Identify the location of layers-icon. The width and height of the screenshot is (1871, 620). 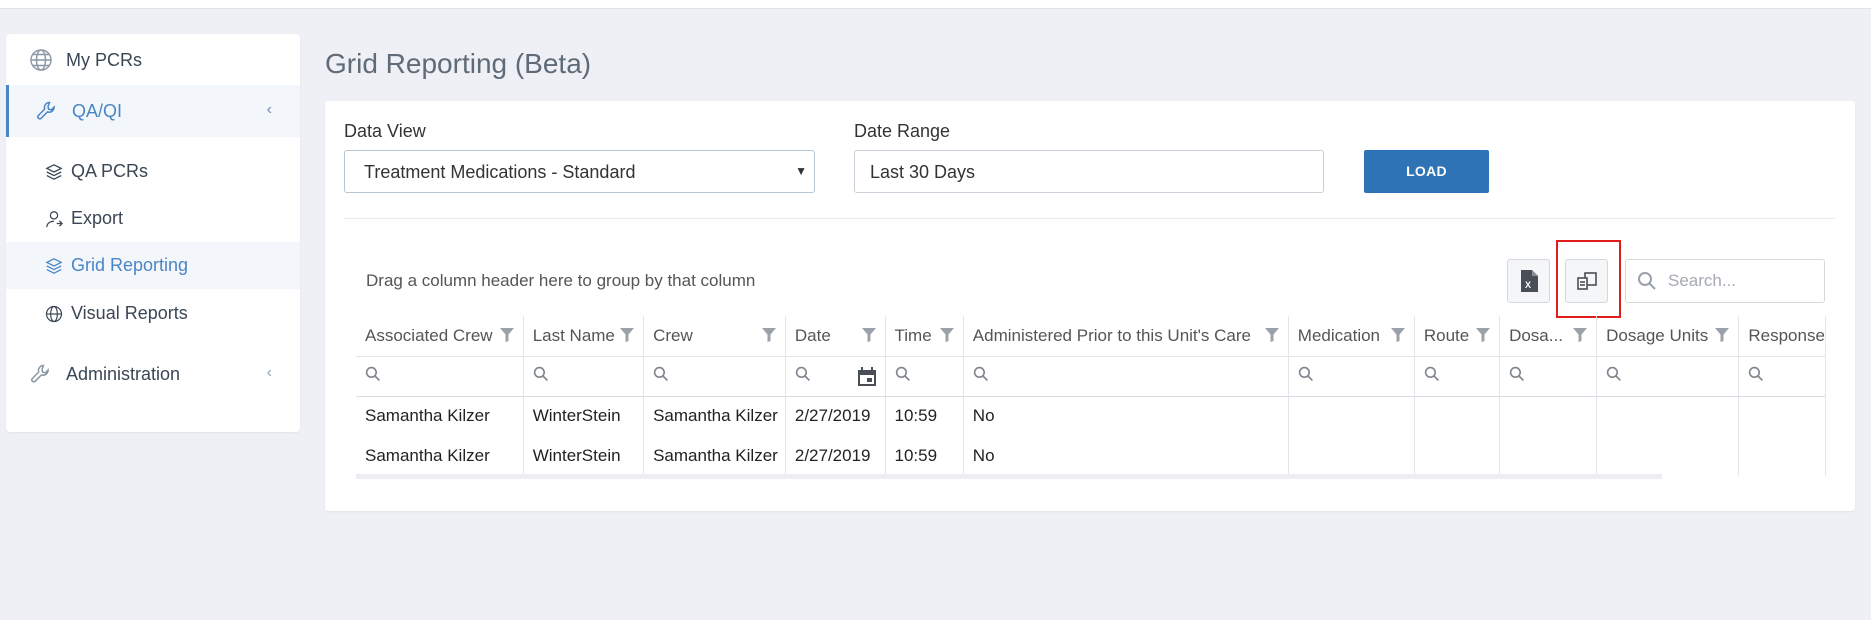
(54, 266).